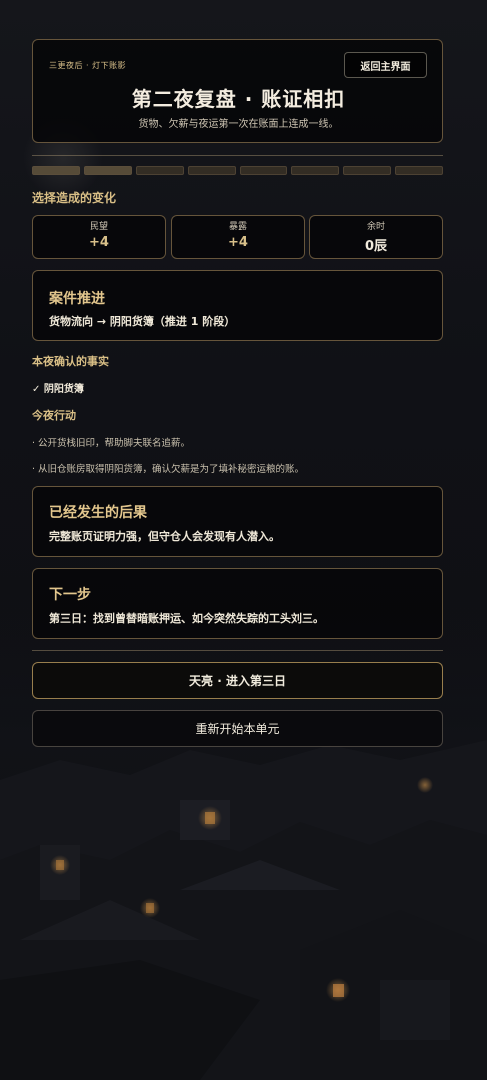 This screenshot has width=487, height=1080. Describe the element at coordinates (237, 305) in the screenshot. I see `case-progress-card: 案件推进 货物流向 → 阴阳货簿（推进 1 阶段）` at that location.